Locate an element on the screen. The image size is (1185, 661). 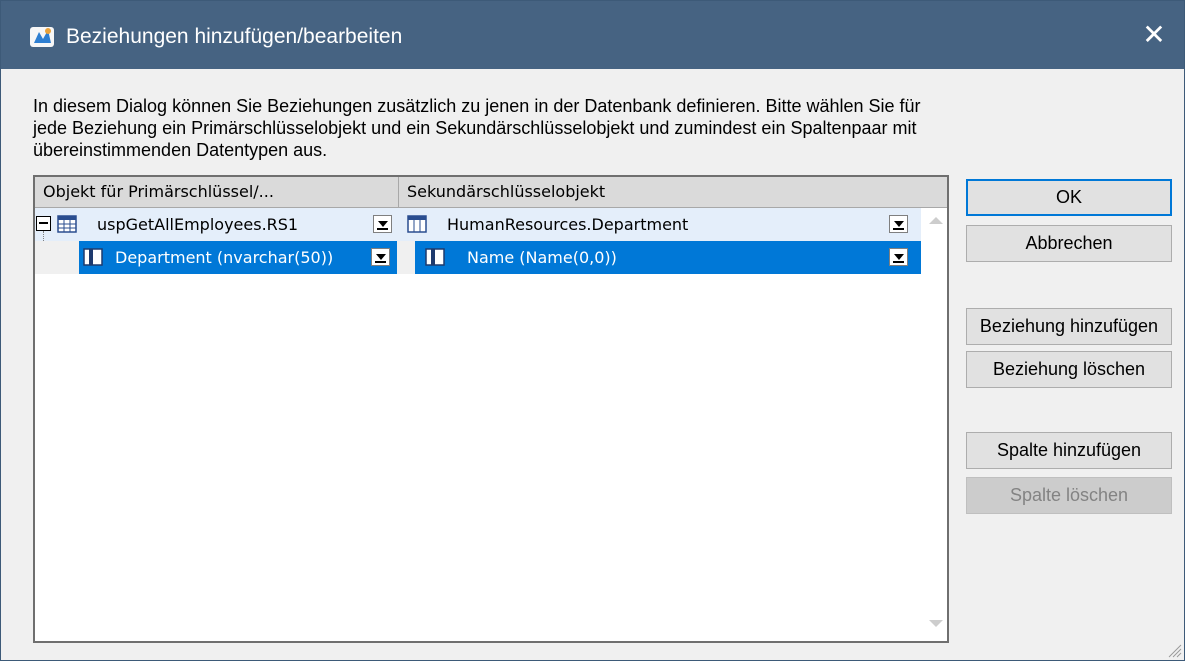
secondary-cell: HumanResources.Department is located at coordinates (661, 224).